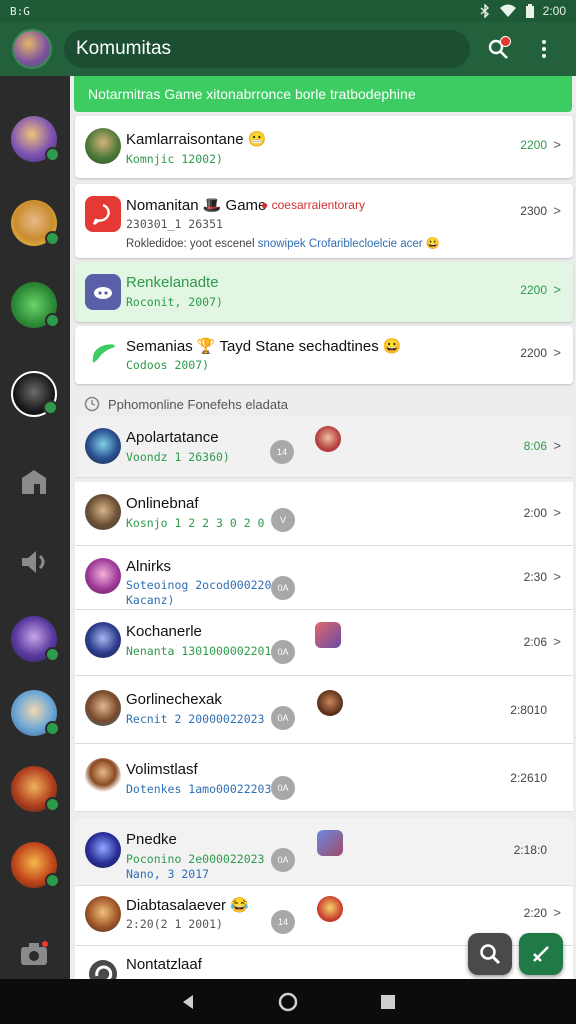 Image resolution: width=576 pixels, height=1024 pixels. Describe the element at coordinates (529, 10) in the screenshot. I see `battery-icon` at that location.